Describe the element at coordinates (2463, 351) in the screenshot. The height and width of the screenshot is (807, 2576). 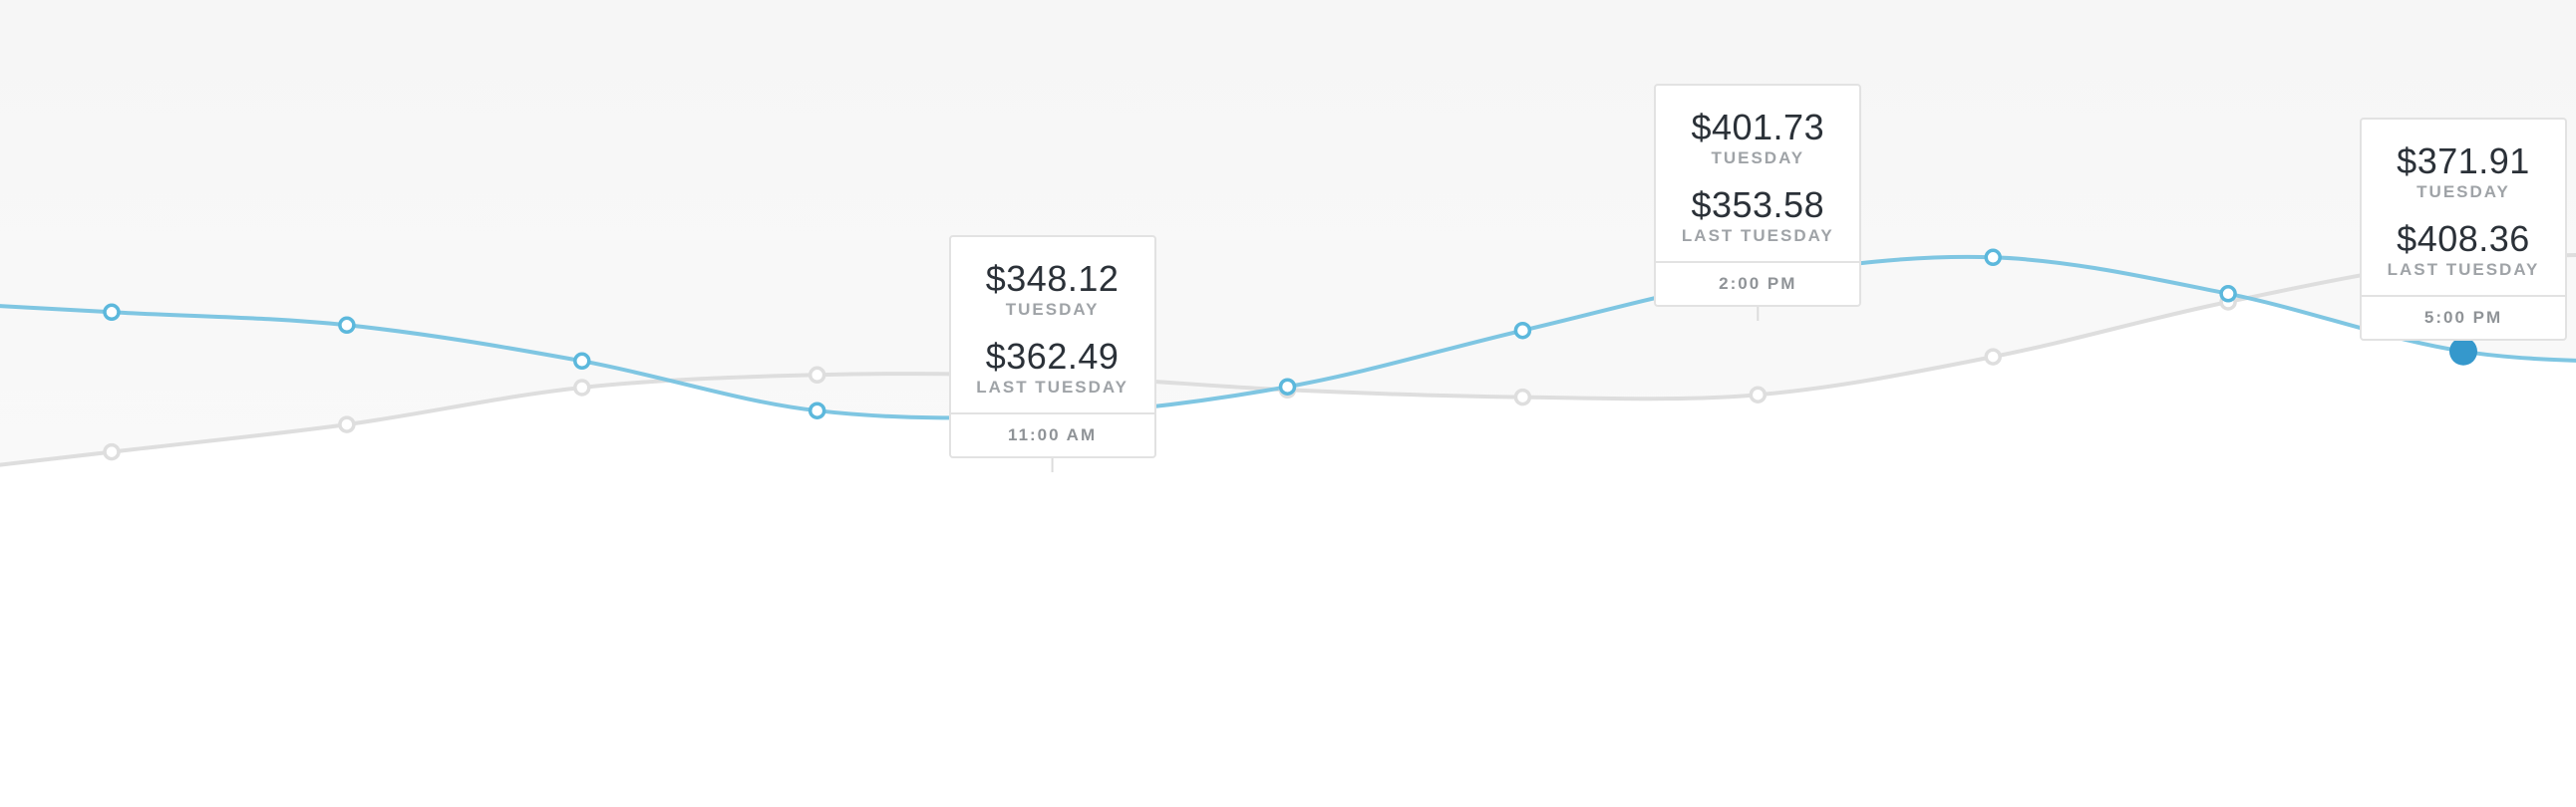
I see `data-point-tuesday-selected` at that location.